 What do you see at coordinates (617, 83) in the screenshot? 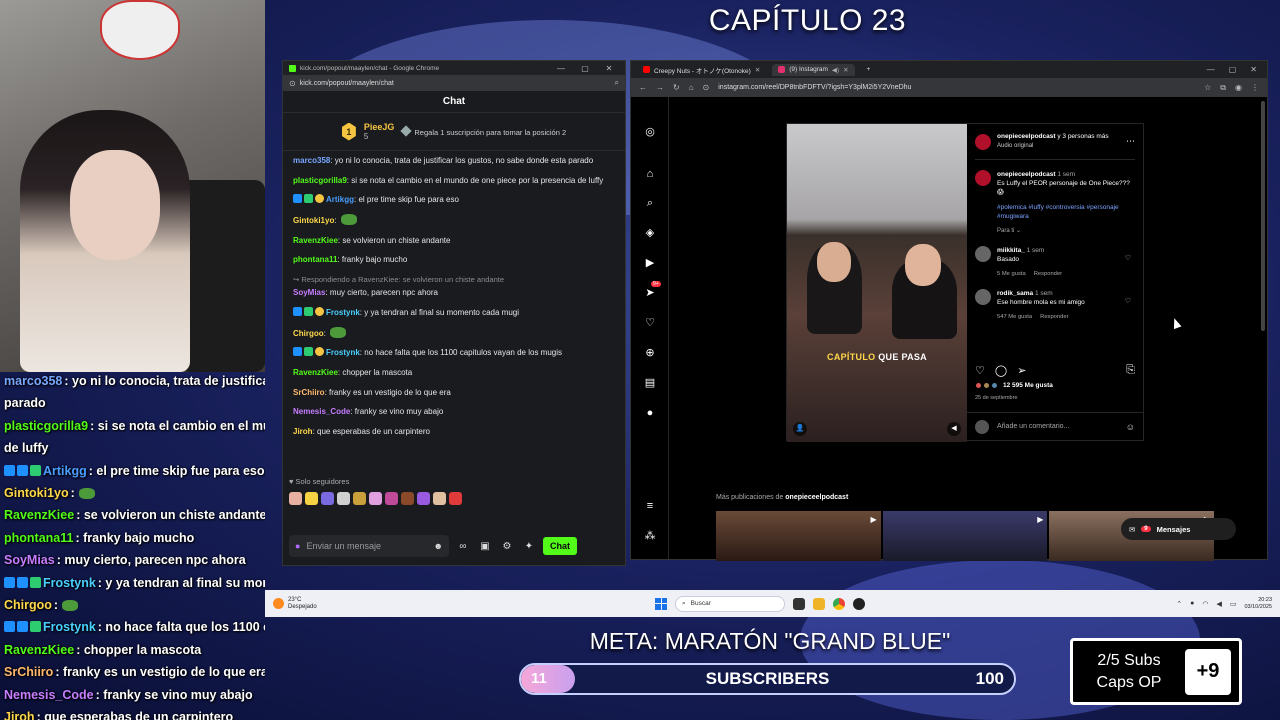
I see `zoom-icon: ⌕` at bounding box center [617, 83].